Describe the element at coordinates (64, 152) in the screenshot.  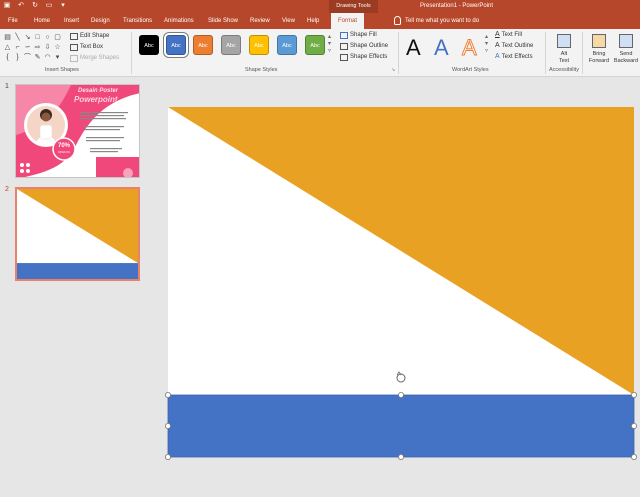
I see `slide-1-badge-sub: DISKON` at that location.